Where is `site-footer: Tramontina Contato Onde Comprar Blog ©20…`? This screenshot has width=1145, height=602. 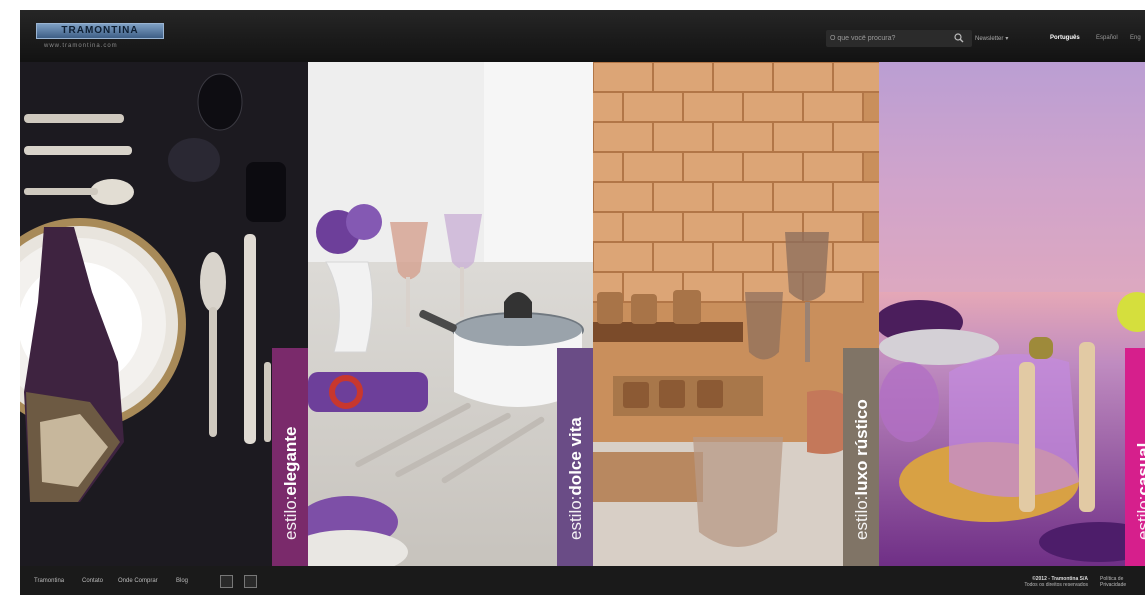 site-footer: Tramontina Contato Onde Comprar Blog ©20… is located at coordinates (582, 580).